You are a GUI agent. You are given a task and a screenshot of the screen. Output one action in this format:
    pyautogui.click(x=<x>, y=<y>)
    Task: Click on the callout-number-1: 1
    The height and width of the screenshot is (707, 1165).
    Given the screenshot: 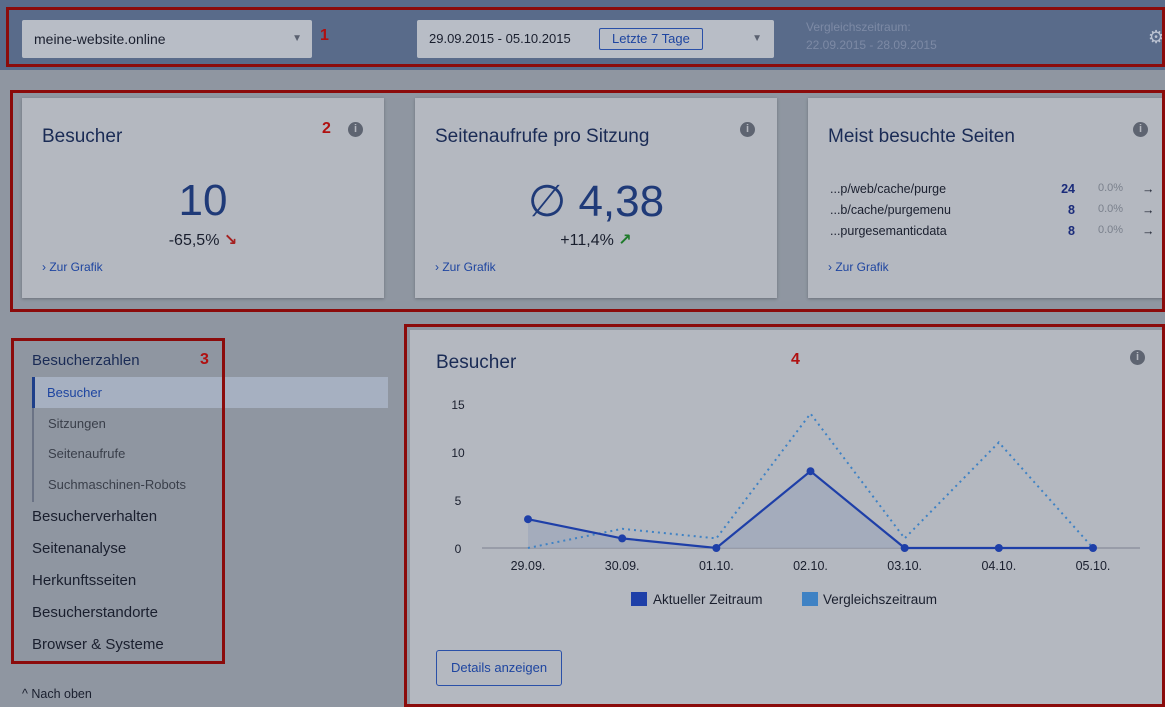 What is the action you would take?
    pyautogui.click(x=324, y=35)
    